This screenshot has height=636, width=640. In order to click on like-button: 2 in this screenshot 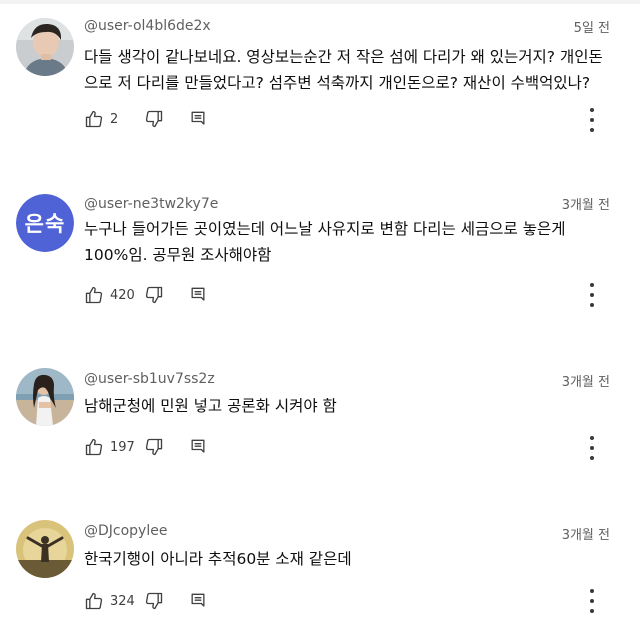, I will do `click(112, 119)`.